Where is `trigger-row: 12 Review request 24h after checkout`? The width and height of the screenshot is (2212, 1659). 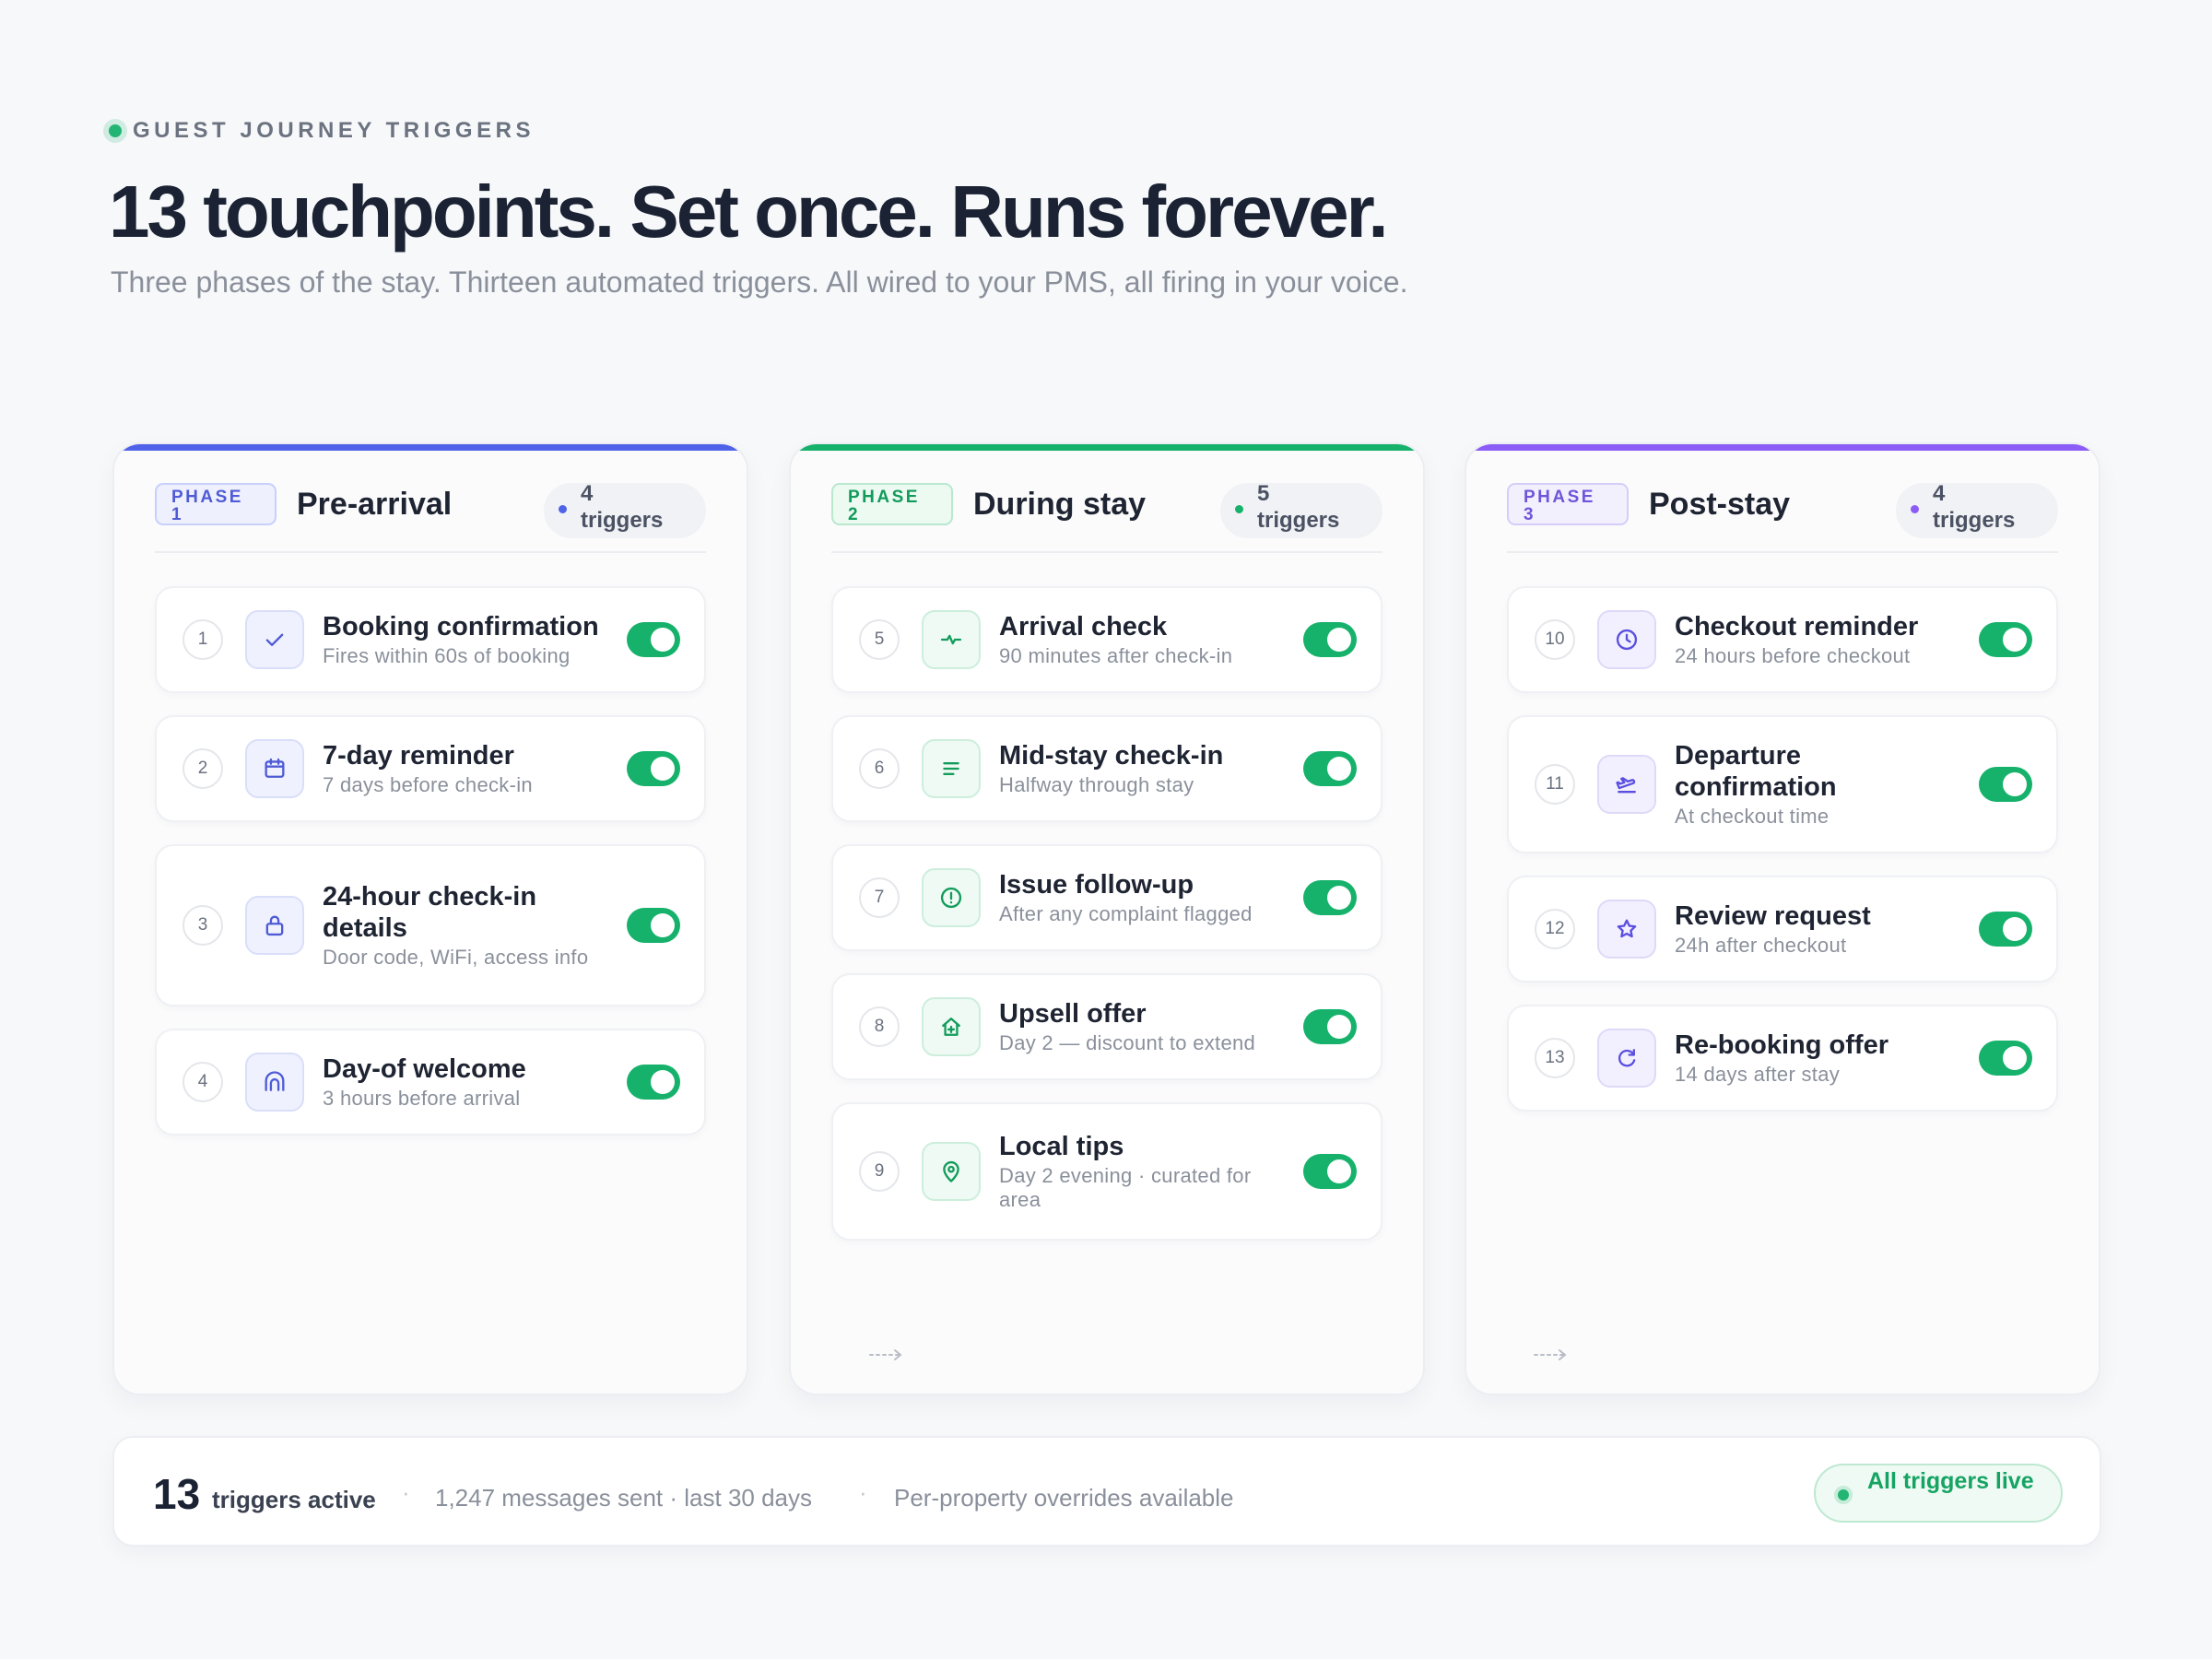
trigger-row: 12 Review request 24h after checkout is located at coordinates (1782, 929).